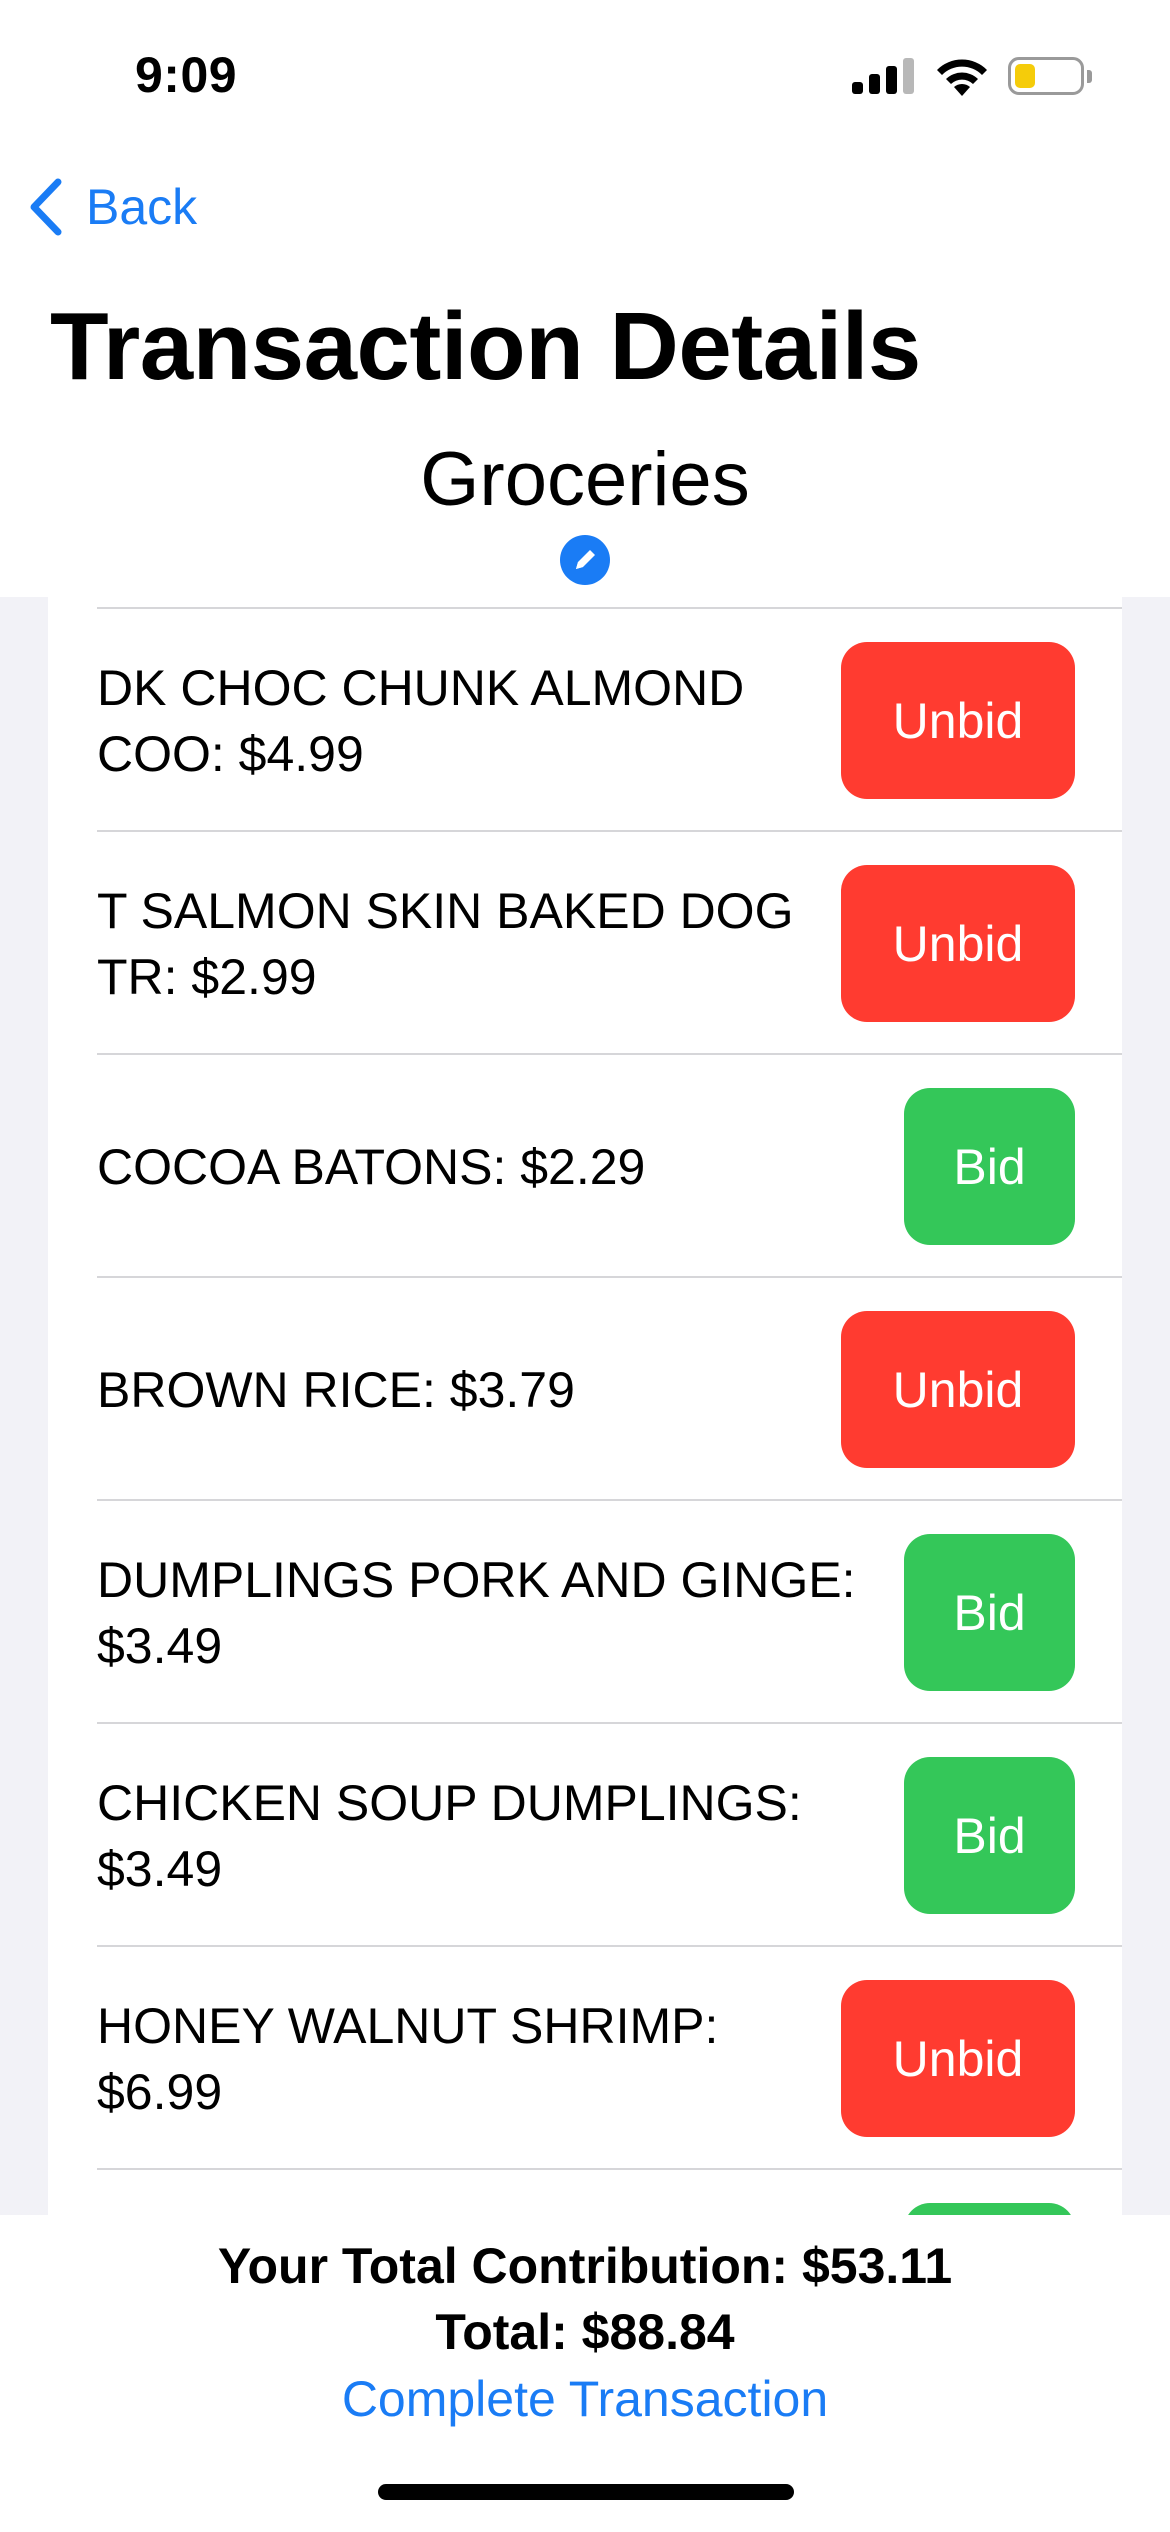  What do you see at coordinates (585, 479) in the screenshot?
I see `category-title: Groceries` at bounding box center [585, 479].